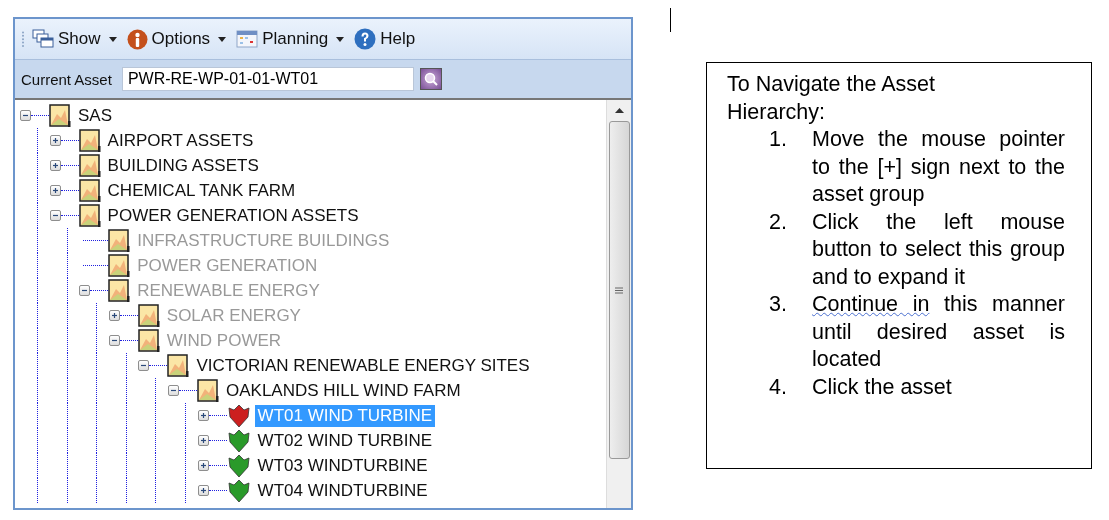 The image size is (1109, 520). I want to click on text-cursor, so click(670, 20).